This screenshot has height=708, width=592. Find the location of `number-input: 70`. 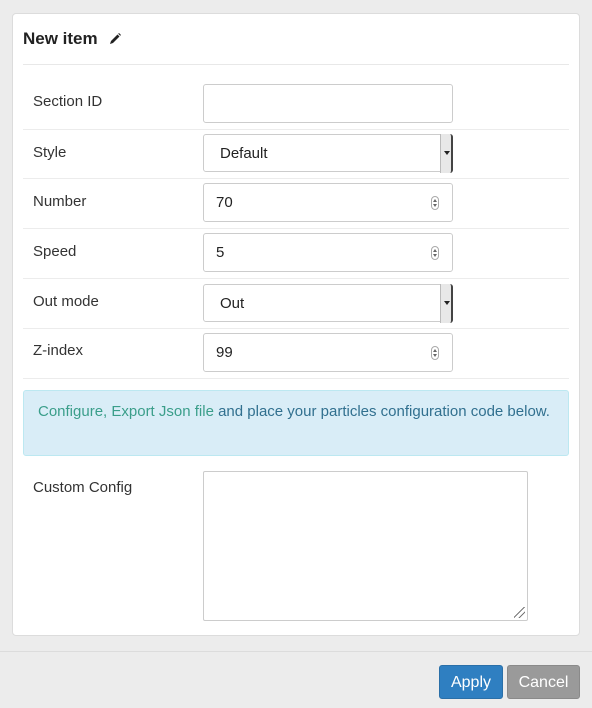

number-input: 70 is located at coordinates (328, 202).